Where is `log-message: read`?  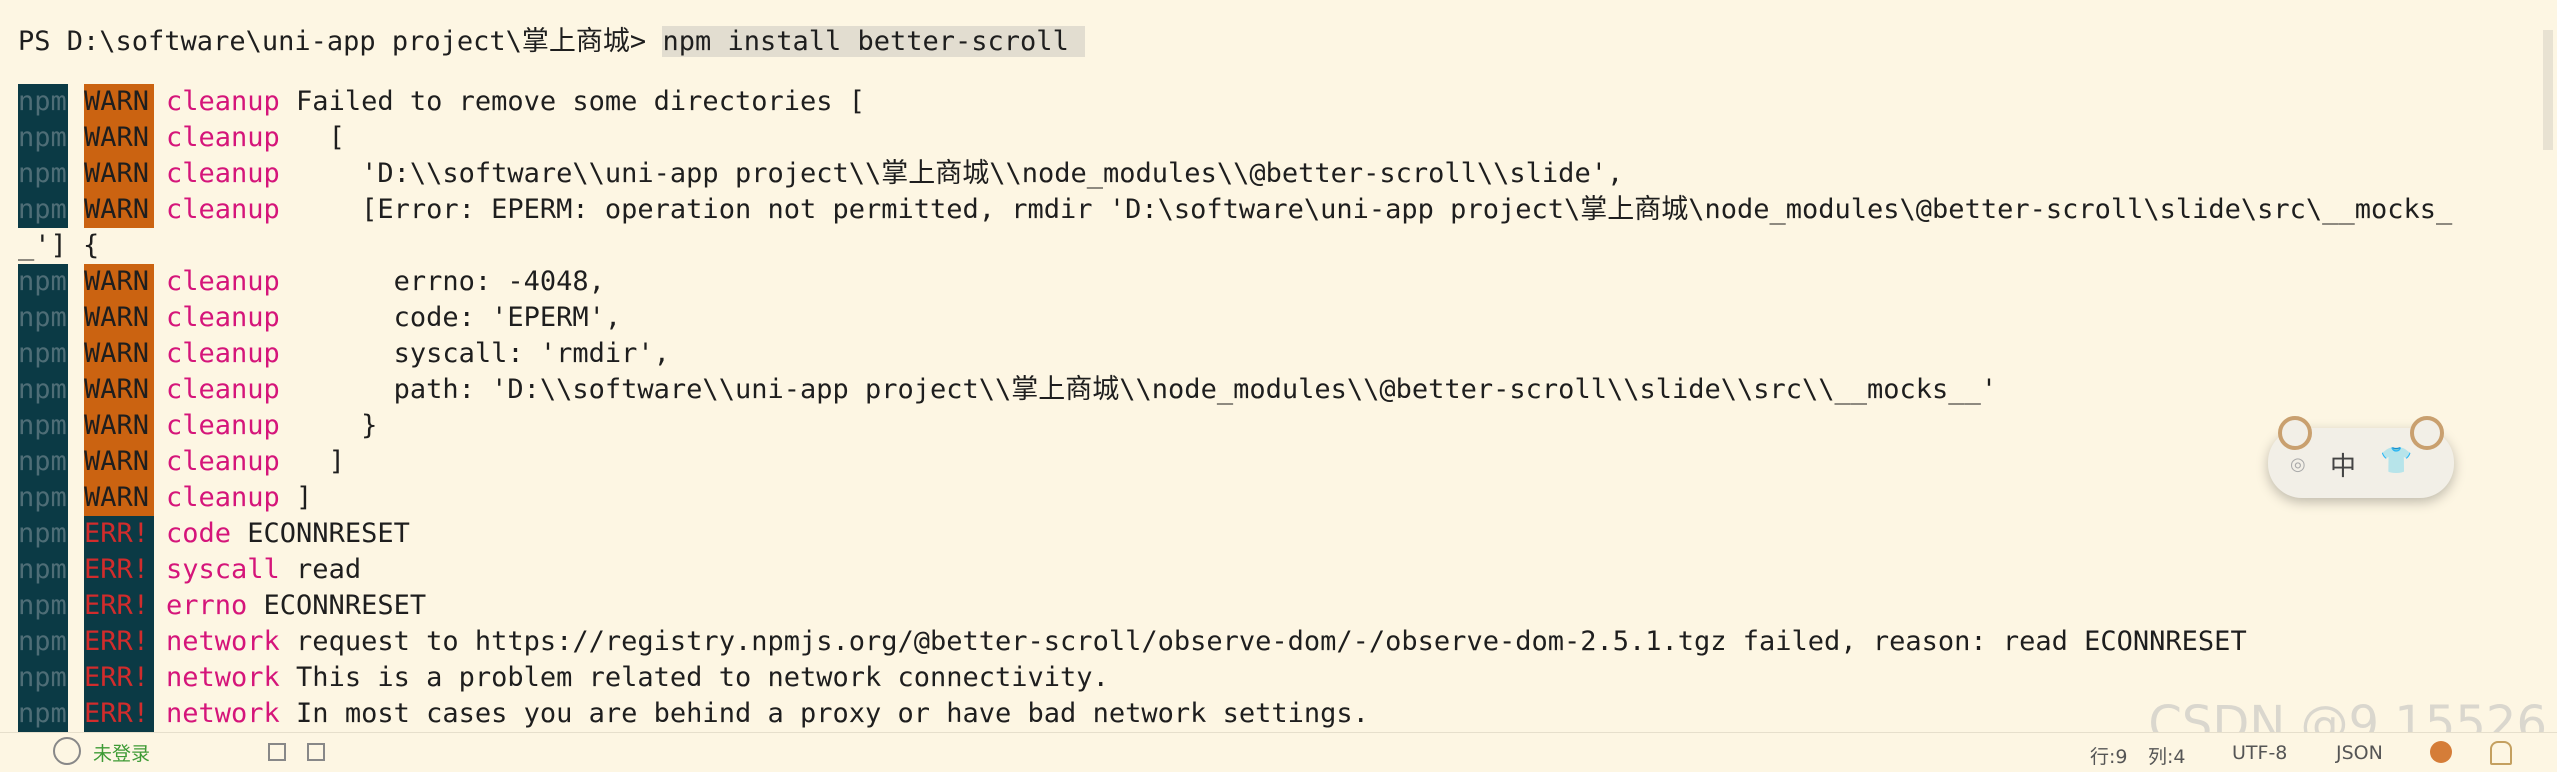 log-message: read is located at coordinates (320, 569).